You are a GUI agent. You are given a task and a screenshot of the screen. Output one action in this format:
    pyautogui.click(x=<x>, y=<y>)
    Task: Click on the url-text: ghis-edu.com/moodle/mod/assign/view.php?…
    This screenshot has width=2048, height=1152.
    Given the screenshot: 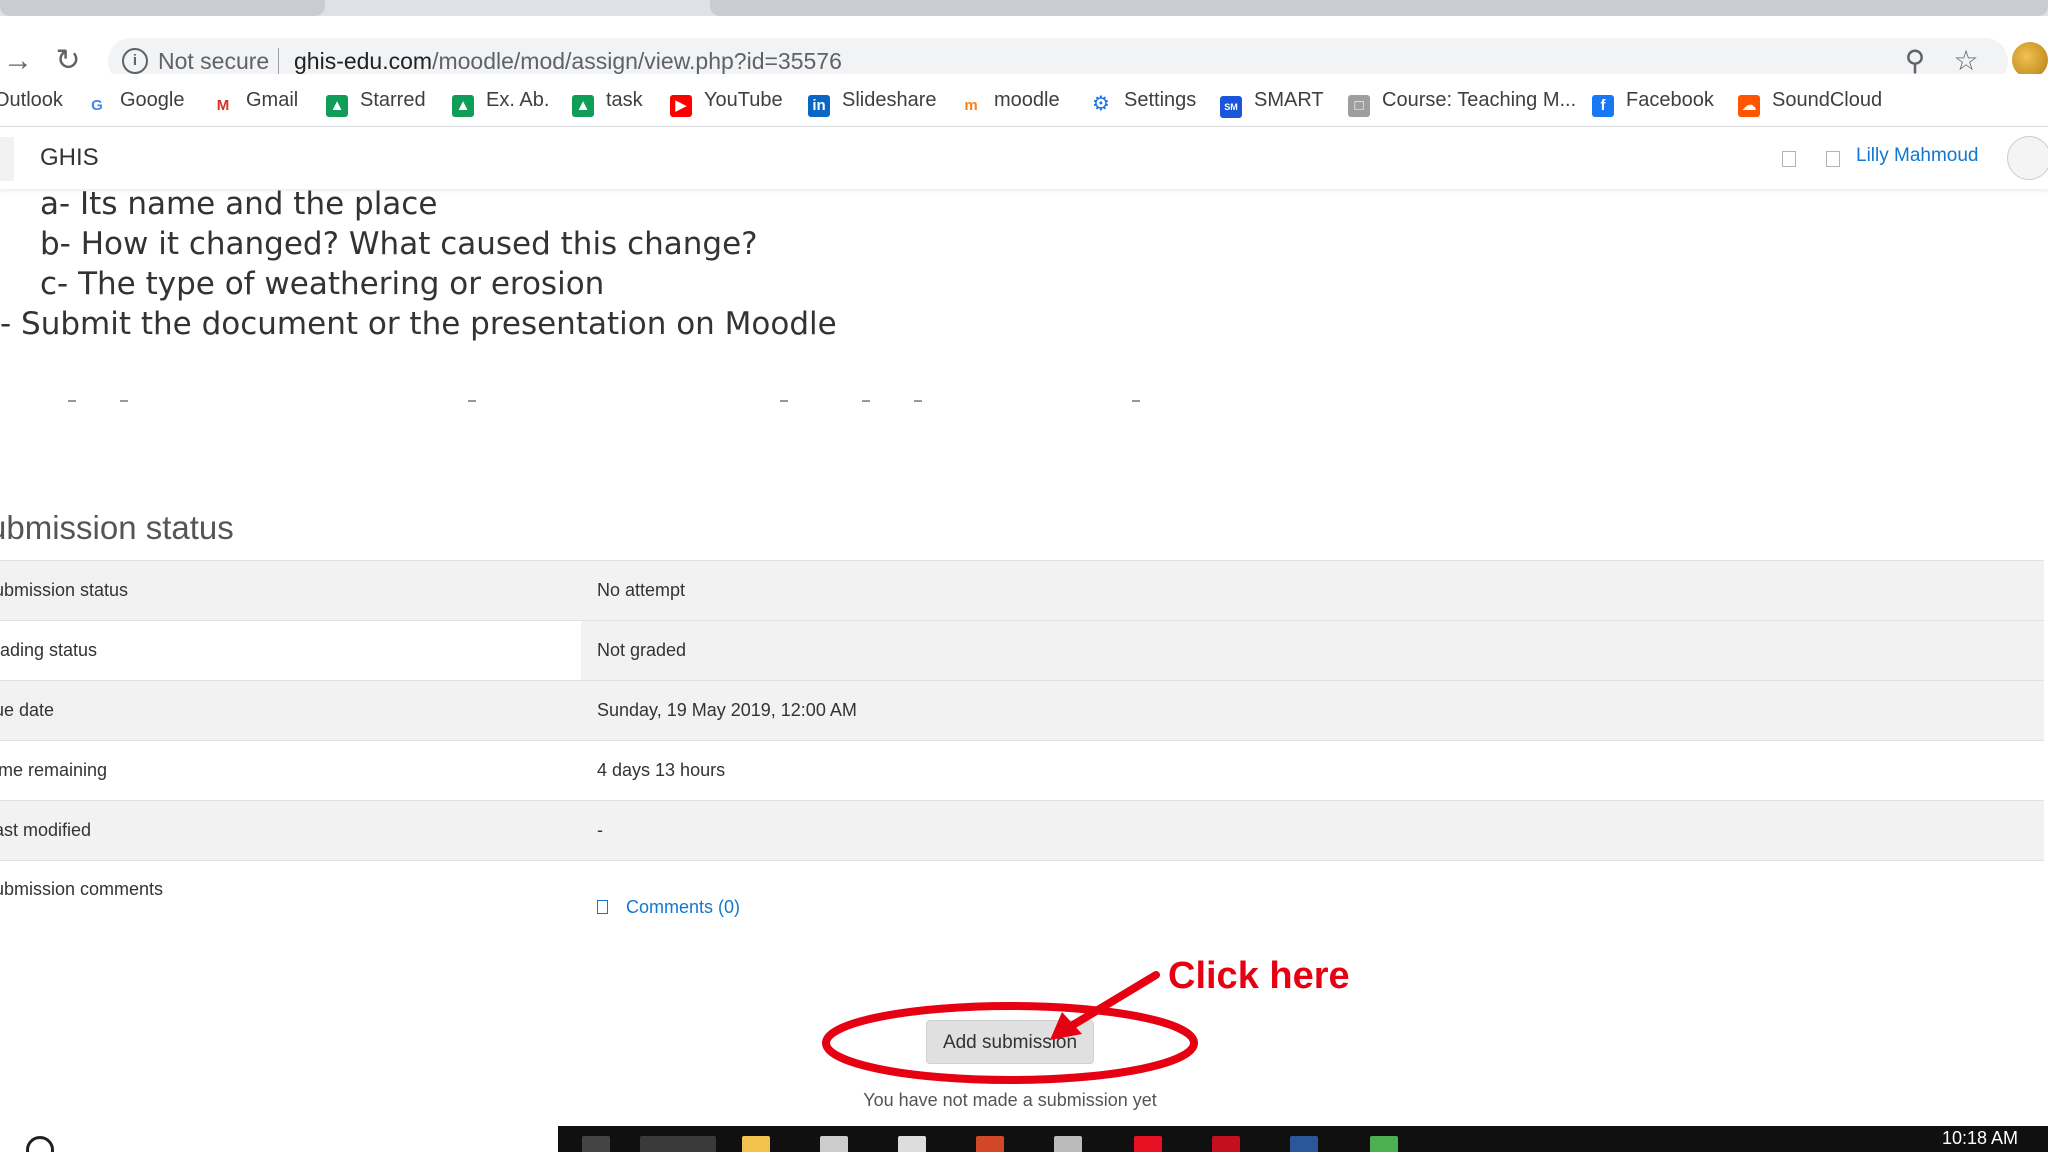 What is the action you would take?
    pyautogui.click(x=568, y=61)
    